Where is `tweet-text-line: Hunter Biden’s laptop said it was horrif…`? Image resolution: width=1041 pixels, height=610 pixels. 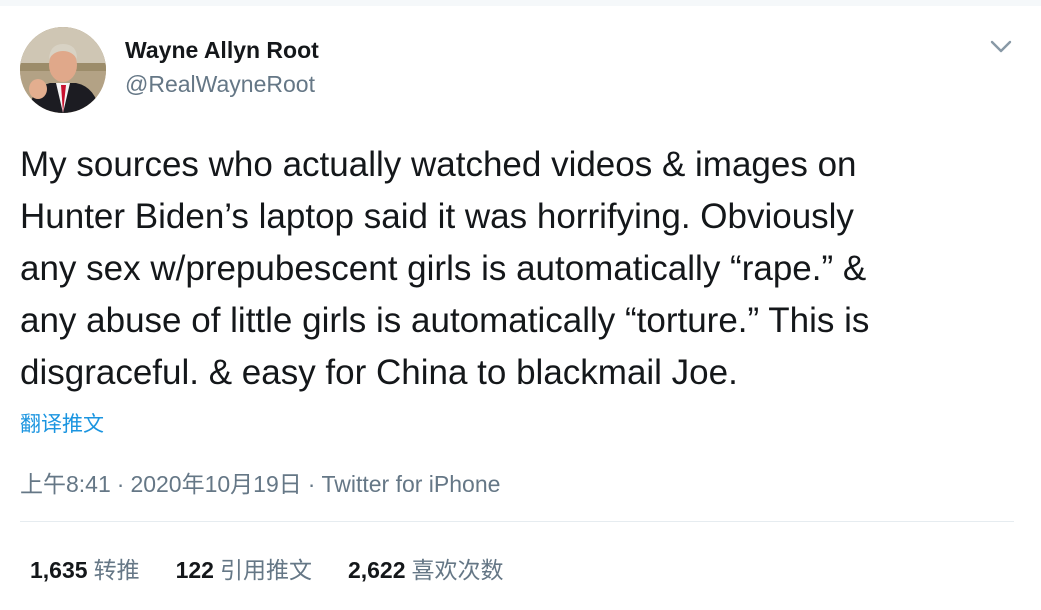 tweet-text-line: Hunter Biden’s laptop said it was horrif… is located at coordinates (437, 216).